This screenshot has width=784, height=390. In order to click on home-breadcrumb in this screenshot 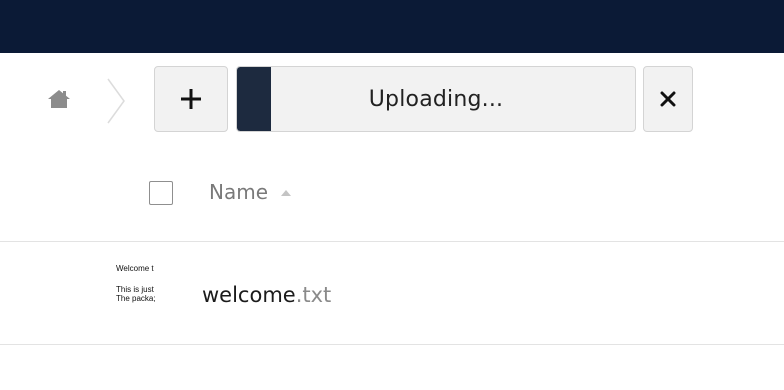, I will do `click(59, 99)`.